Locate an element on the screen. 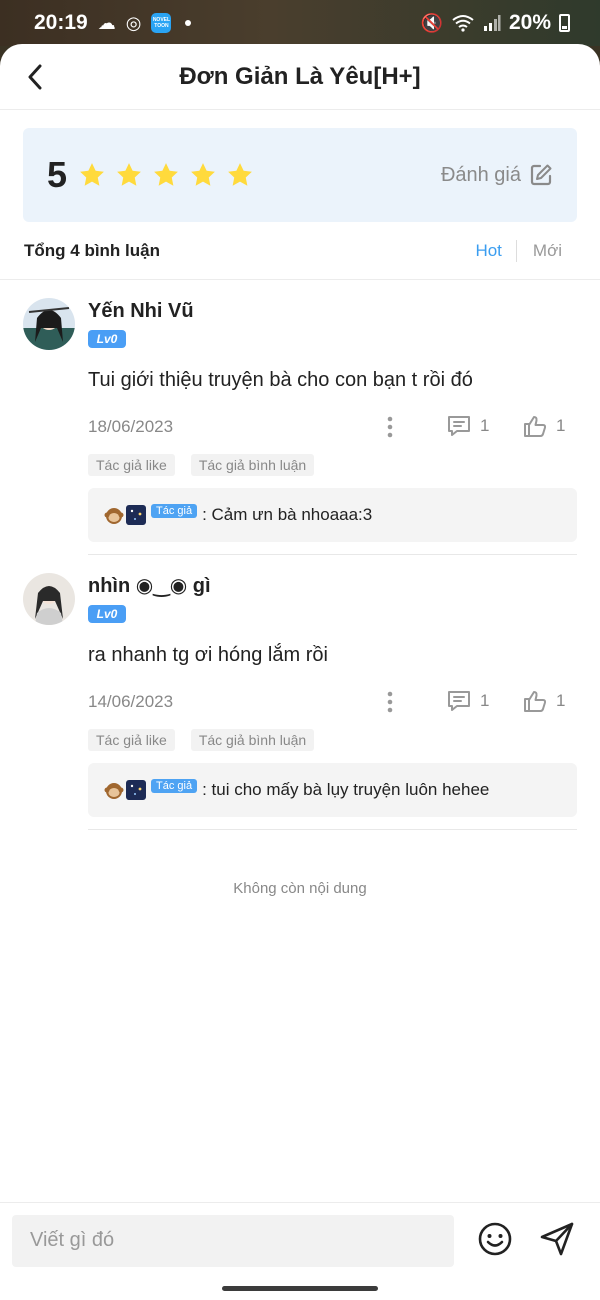 This screenshot has height=1300, width=600. sort-tabs: Hot Mới is located at coordinates (525, 250).